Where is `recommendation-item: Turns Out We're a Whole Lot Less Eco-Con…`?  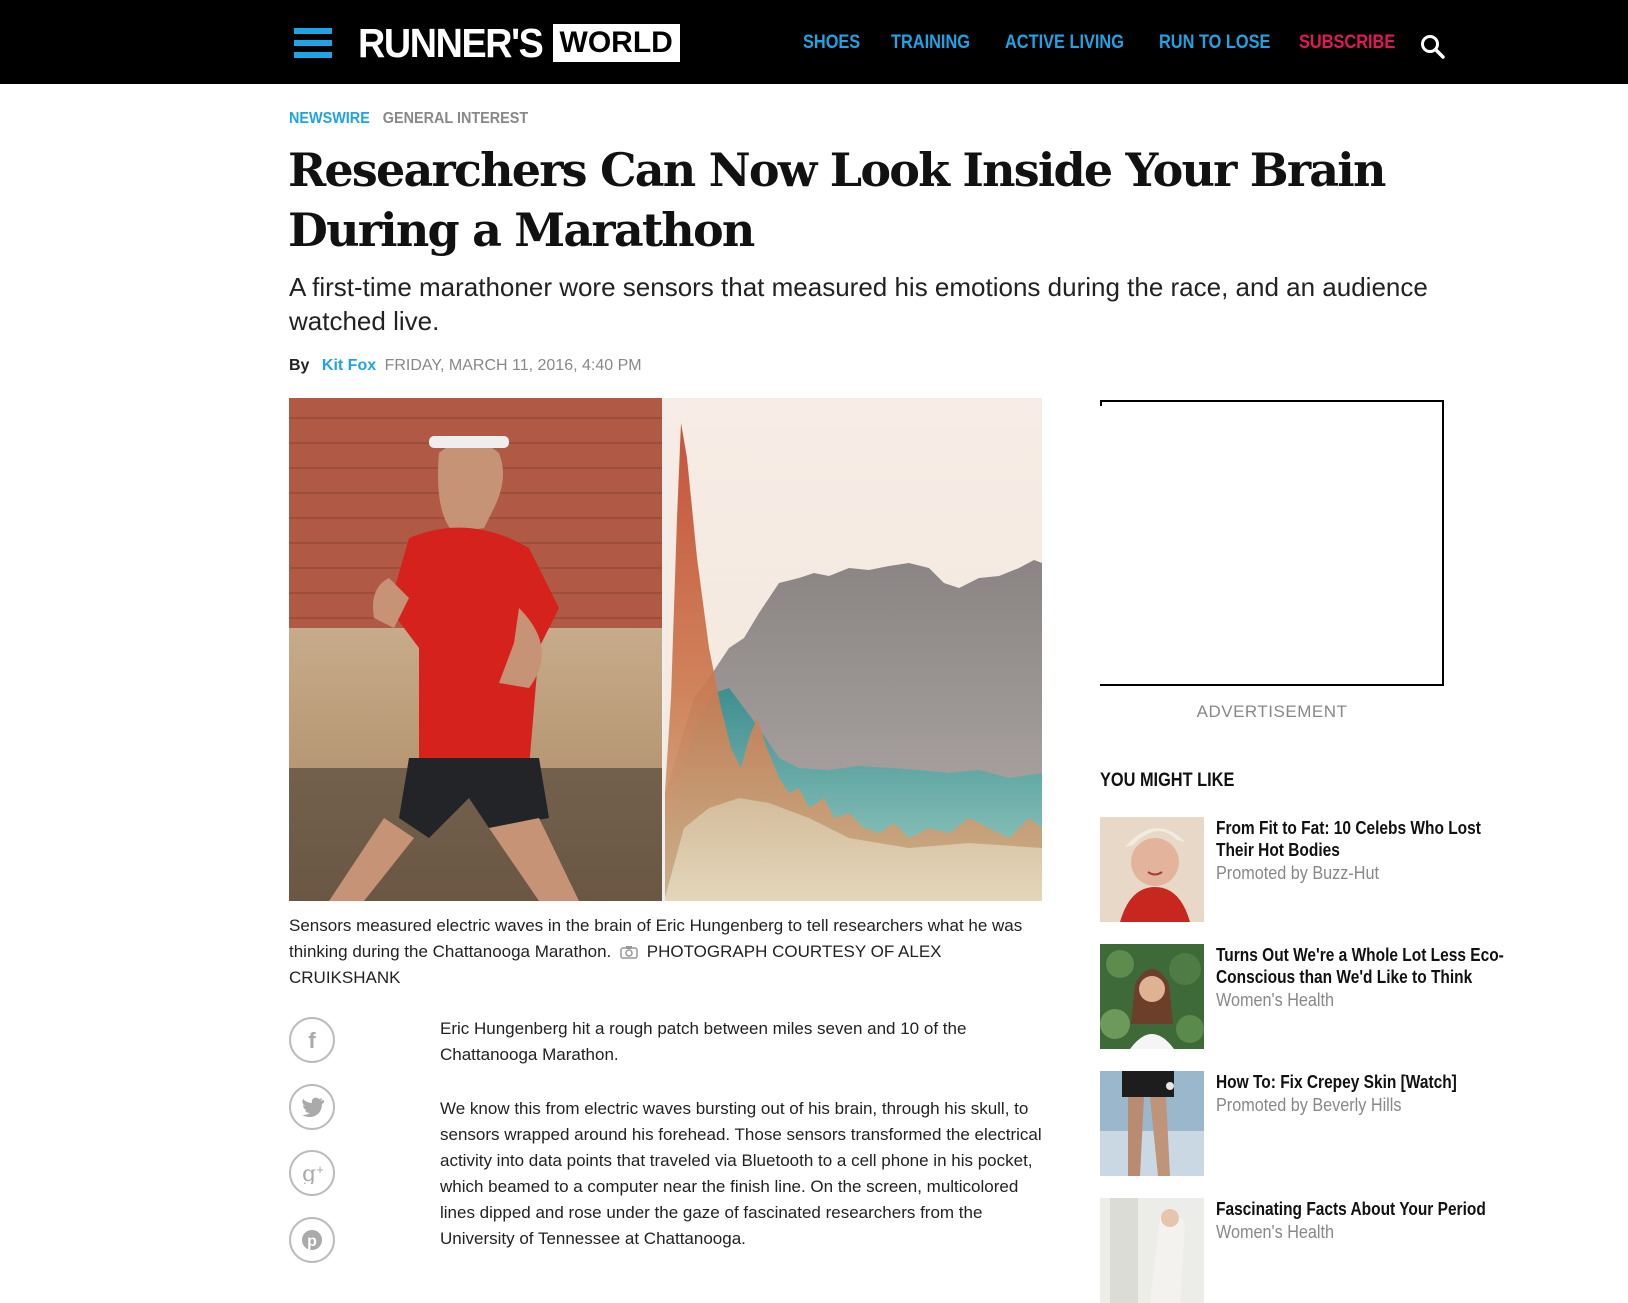 recommendation-item: Turns Out We're a Whole Lot Less Eco-Con… is located at coordinates (1360, 996).